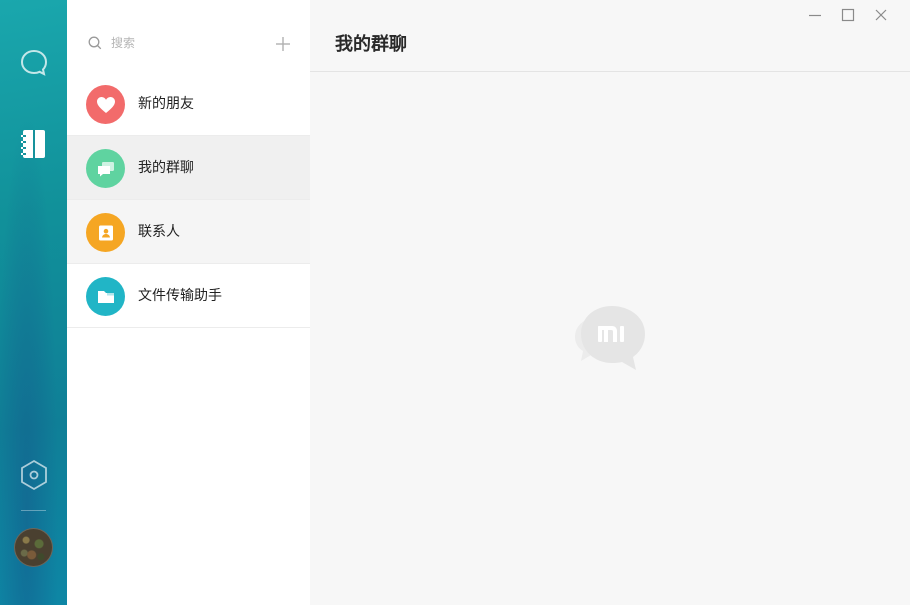  Describe the element at coordinates (105, 296) in the screenshot. I see `folder-icon` at that location.